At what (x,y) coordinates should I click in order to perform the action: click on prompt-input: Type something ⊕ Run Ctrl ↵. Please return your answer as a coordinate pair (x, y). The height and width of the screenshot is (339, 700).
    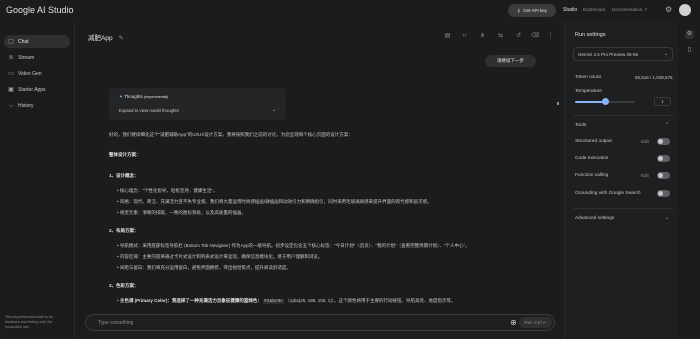
    Looking at the image, I should click on (320, 322).